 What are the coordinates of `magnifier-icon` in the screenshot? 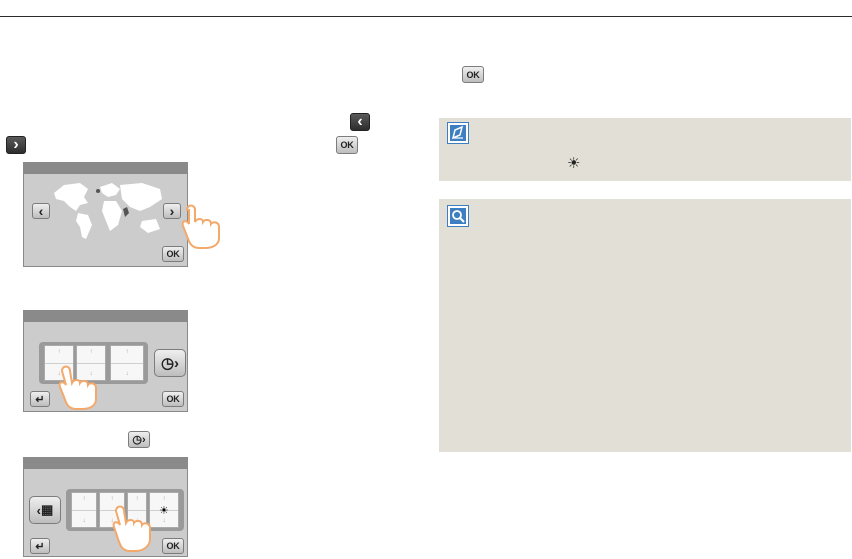 It's located at (458, 216).